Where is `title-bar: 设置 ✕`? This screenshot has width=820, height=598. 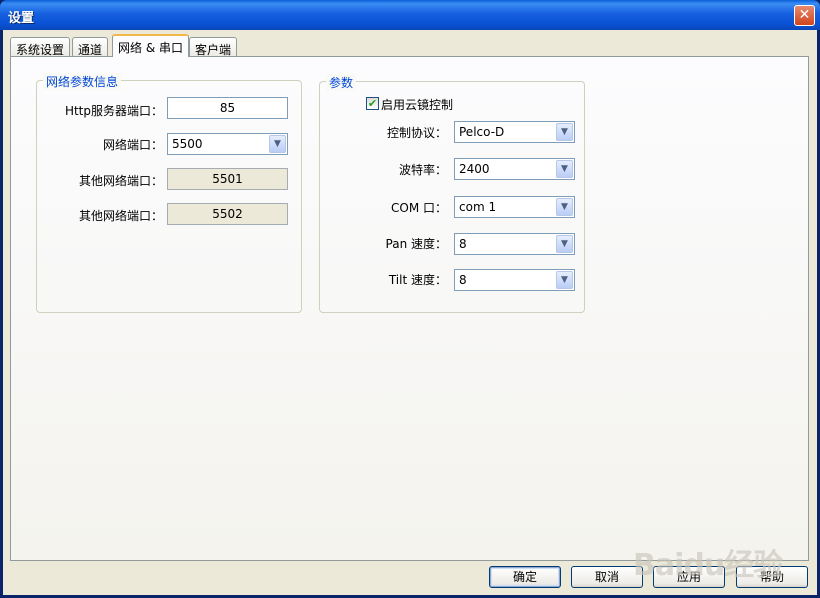 title-bar: 设置 ✕ is located at coordinates (410, 15).